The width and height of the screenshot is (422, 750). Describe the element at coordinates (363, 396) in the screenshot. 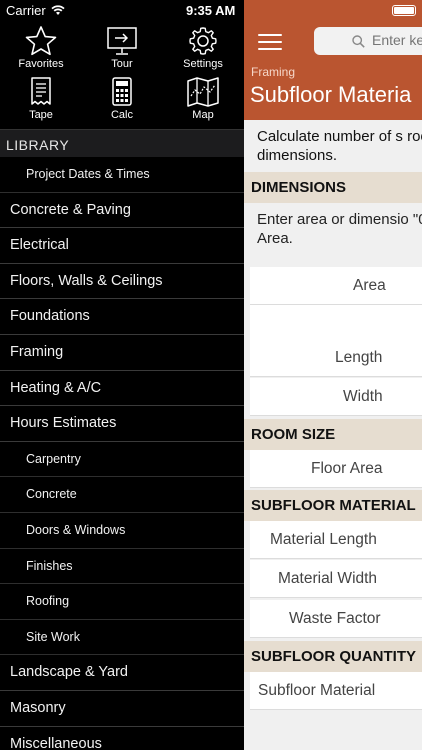

I see `width-label: Width` at that location.